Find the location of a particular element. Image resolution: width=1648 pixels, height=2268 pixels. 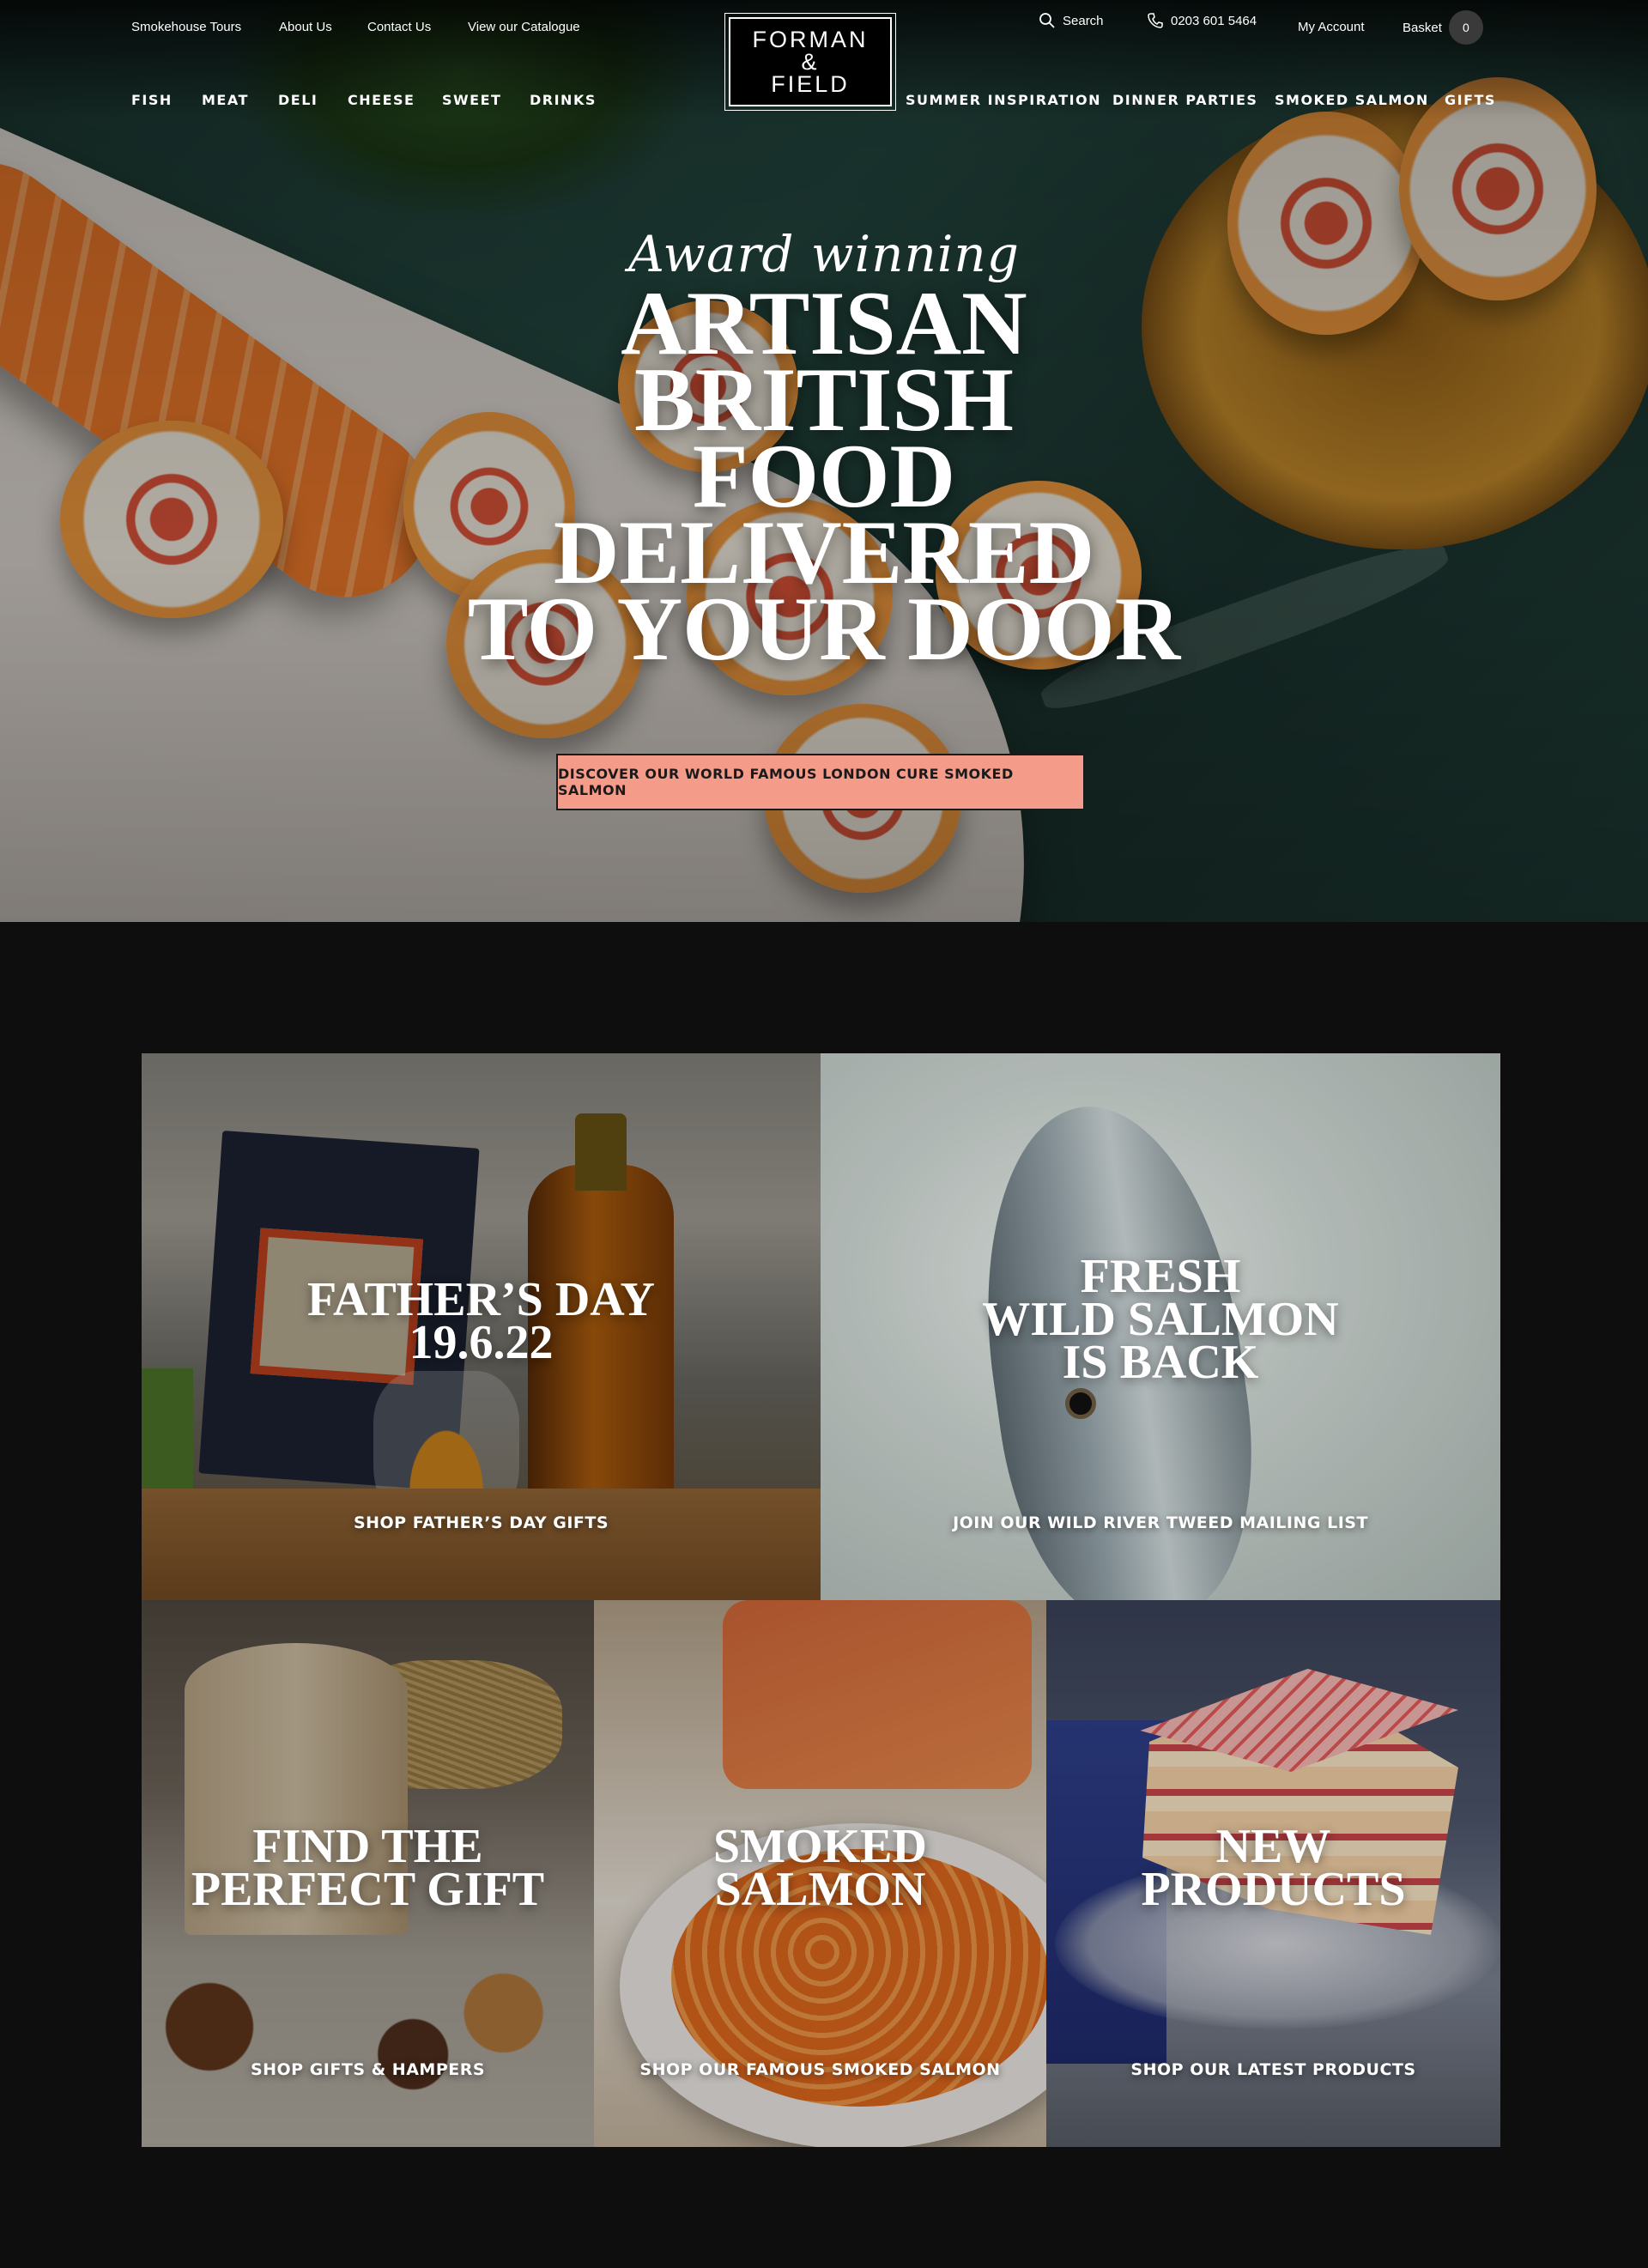

nav-deli: DELI is located at coordinates (298, 100).